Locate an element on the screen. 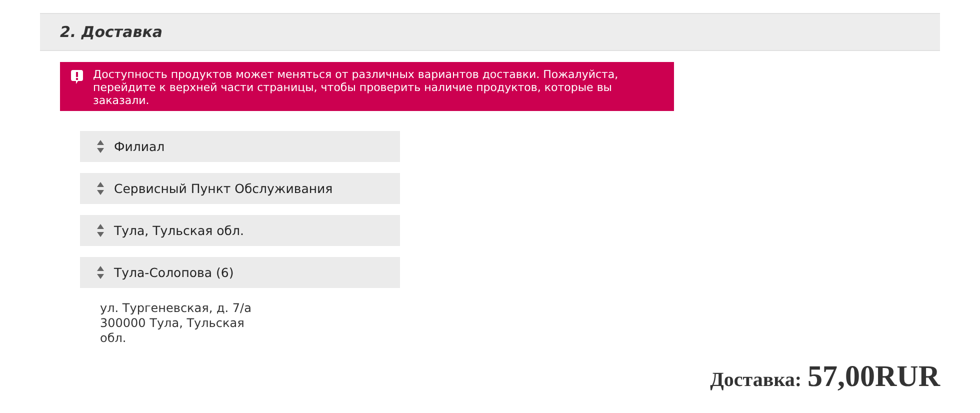 The width and height of the screenshot is (980, 413). section-title: 2. Доставка is located at coordinates (111, 32).